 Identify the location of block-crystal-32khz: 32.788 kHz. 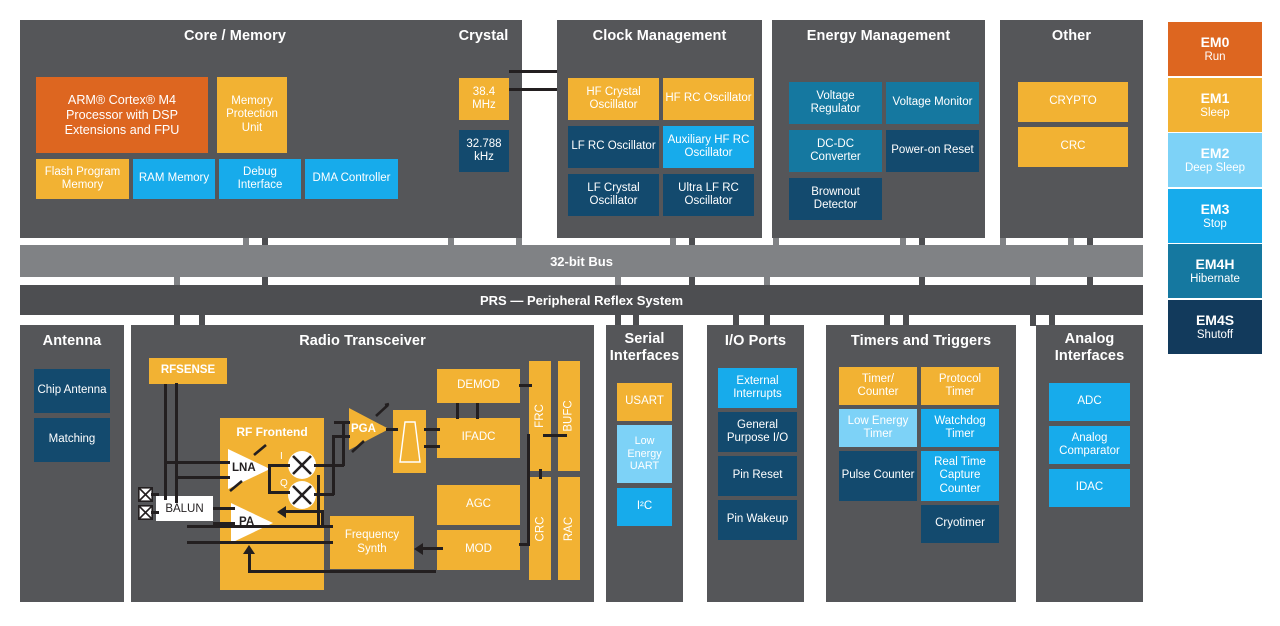
(484, 151).